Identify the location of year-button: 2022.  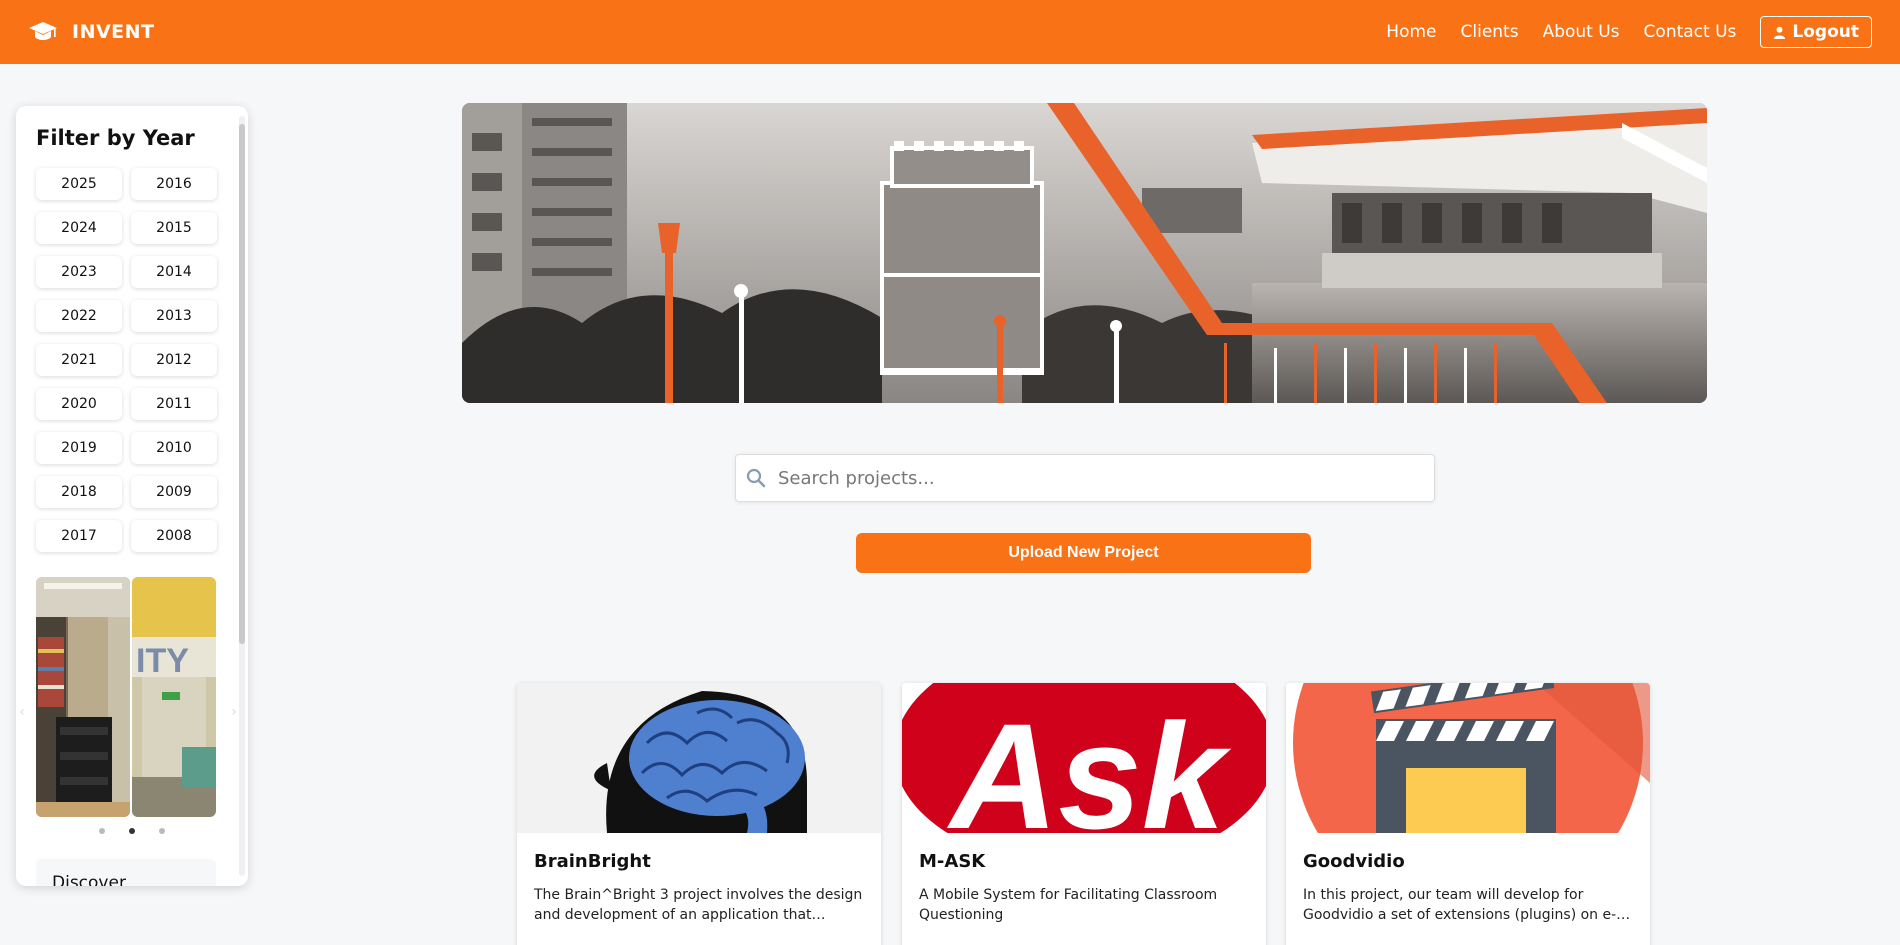
(79, 316).